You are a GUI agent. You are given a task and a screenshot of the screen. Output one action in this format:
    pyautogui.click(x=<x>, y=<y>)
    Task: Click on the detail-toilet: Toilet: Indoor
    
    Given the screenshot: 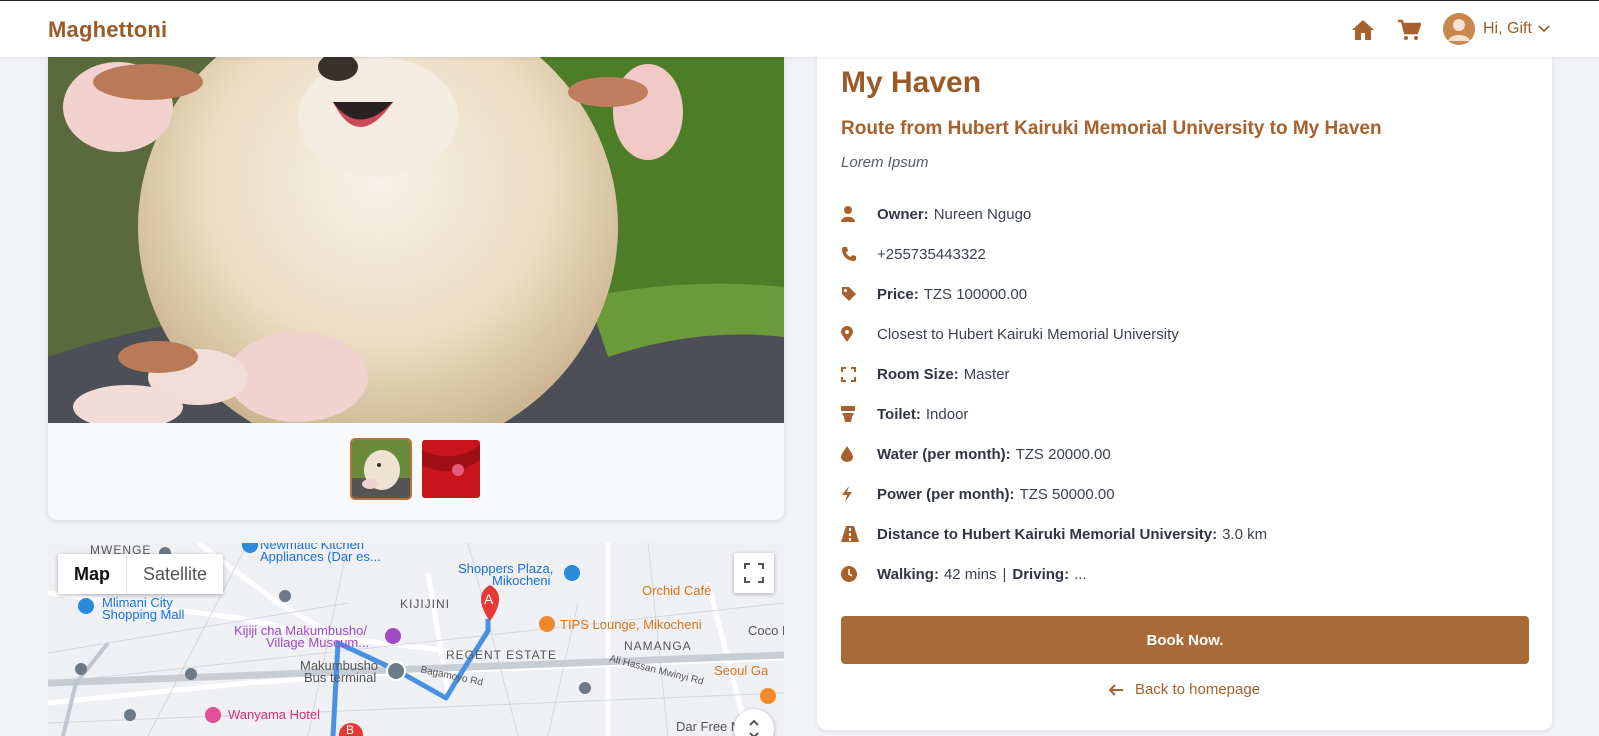 What is the action you would take?
    pyautogui.click(x=1181, y=414)
    